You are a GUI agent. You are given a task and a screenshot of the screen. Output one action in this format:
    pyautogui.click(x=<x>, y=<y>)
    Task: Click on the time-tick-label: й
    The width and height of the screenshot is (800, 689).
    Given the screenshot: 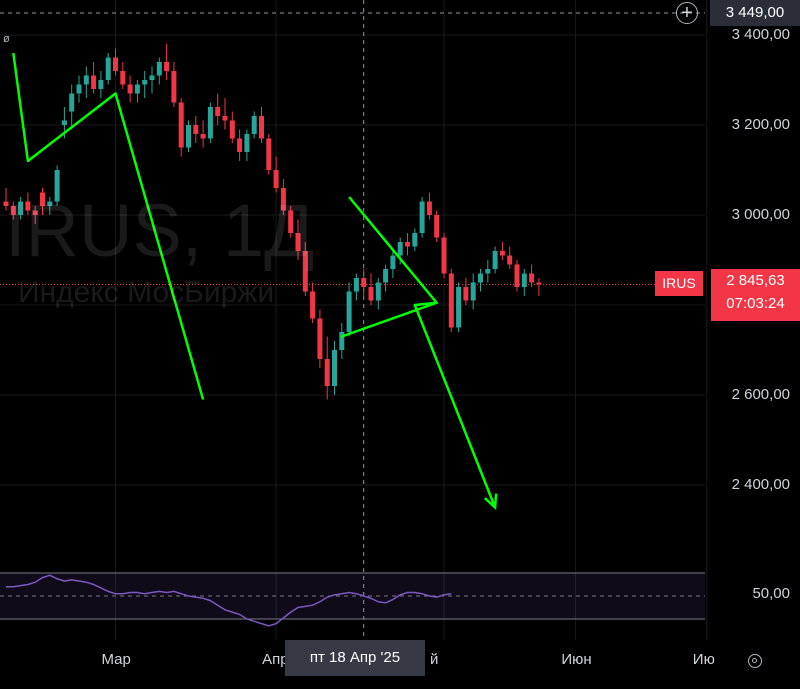 What is the action you would take?
    pyautogui.click(x=434, y=659)
    